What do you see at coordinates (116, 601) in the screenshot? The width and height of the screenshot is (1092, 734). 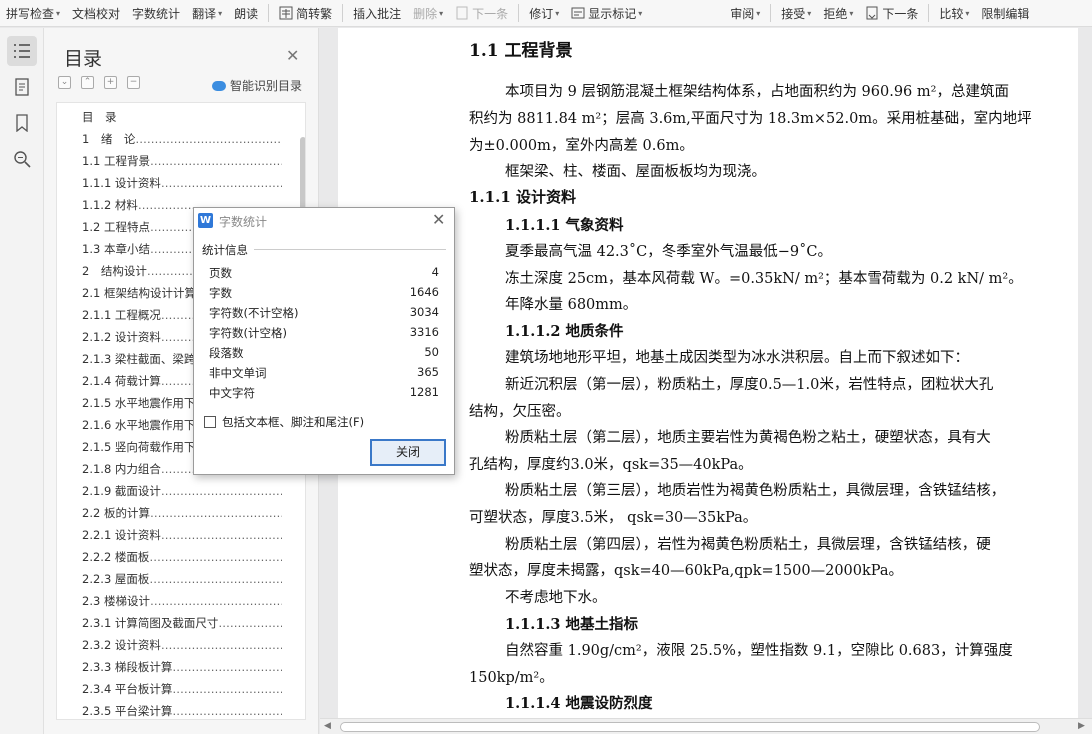 I see `toc-item-label: 2.3 楼梯设计` at bounding box center [116, 601].